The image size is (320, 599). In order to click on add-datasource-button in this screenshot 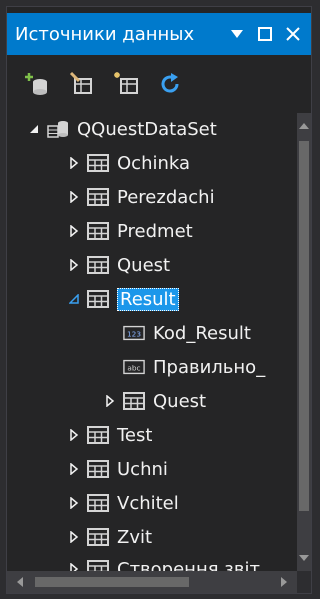, I will do `click(38, 84)`.